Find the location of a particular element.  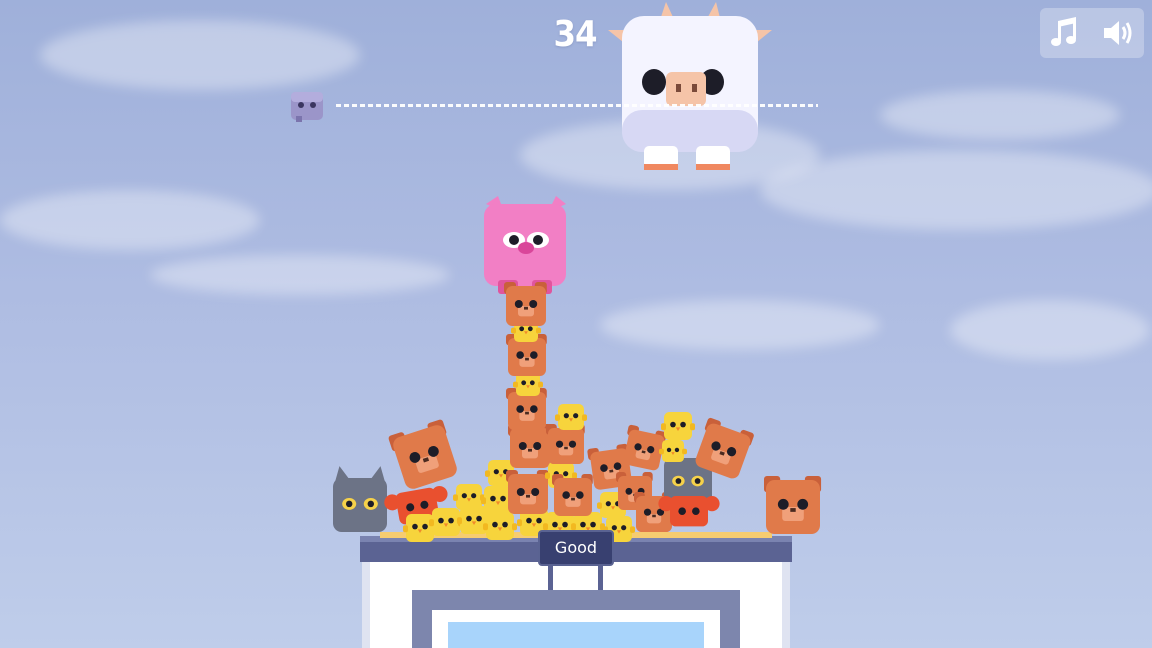

sound-toggle-button is located at coordinates (1118, 33).